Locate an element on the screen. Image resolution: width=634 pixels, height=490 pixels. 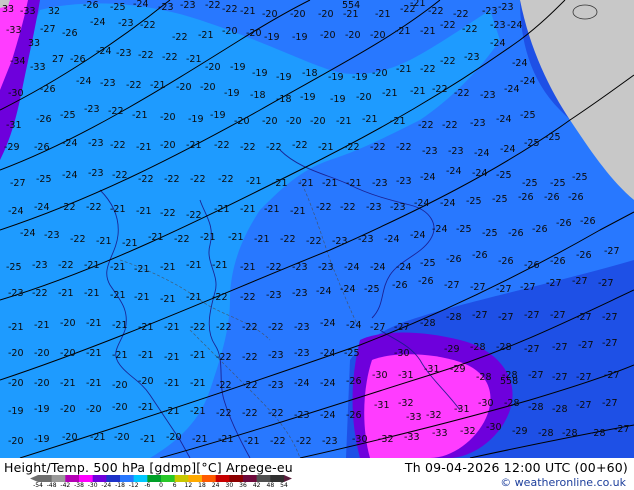
temperature-label: -29 is located at coordinates (520, 431).